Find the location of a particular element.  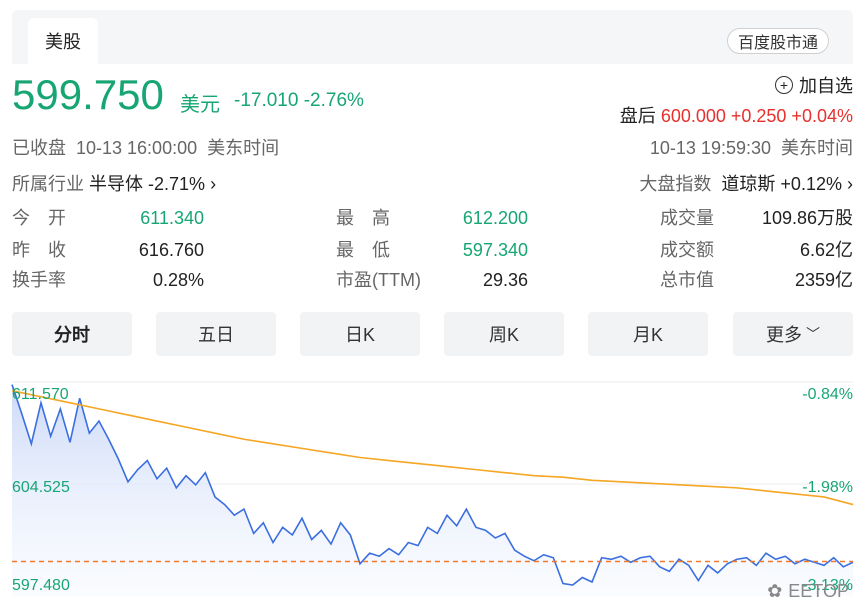

pct-tick-mid: -1.98% is located at coordinates (827, 488).